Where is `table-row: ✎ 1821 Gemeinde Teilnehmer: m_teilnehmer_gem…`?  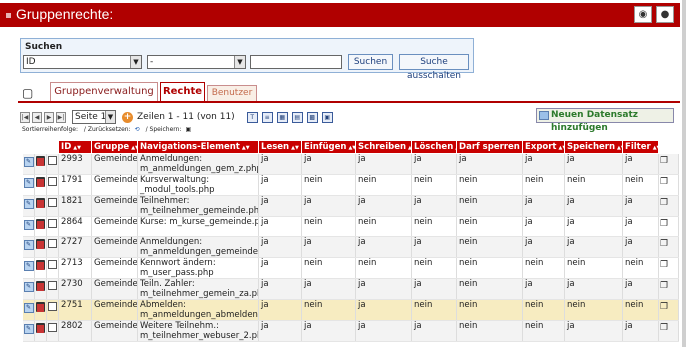 table-row: ✎ 1821 Gemeinde Teilnehmer: m_teilnehmer_gem… is located at coordinates (351, 206).